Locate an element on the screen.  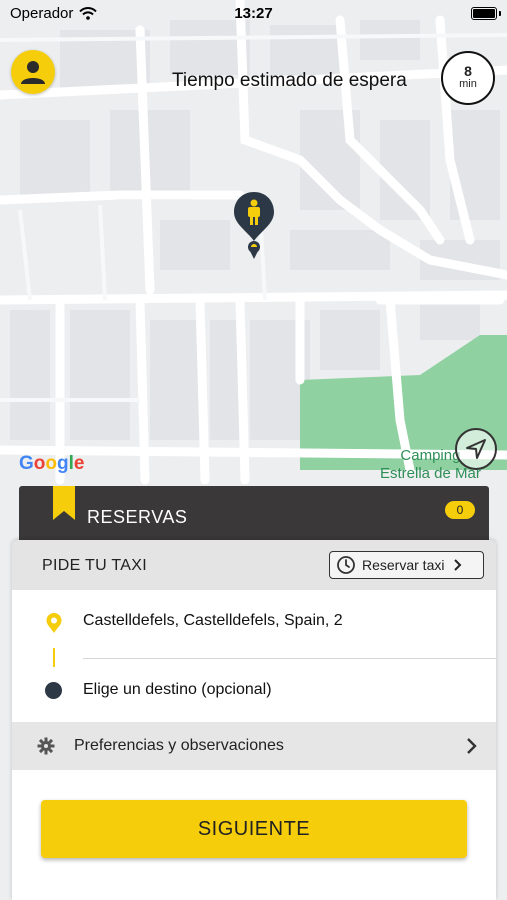
panel-header: PIDE TU TAXI Reservar taxi is located at coordinates (254, 565).